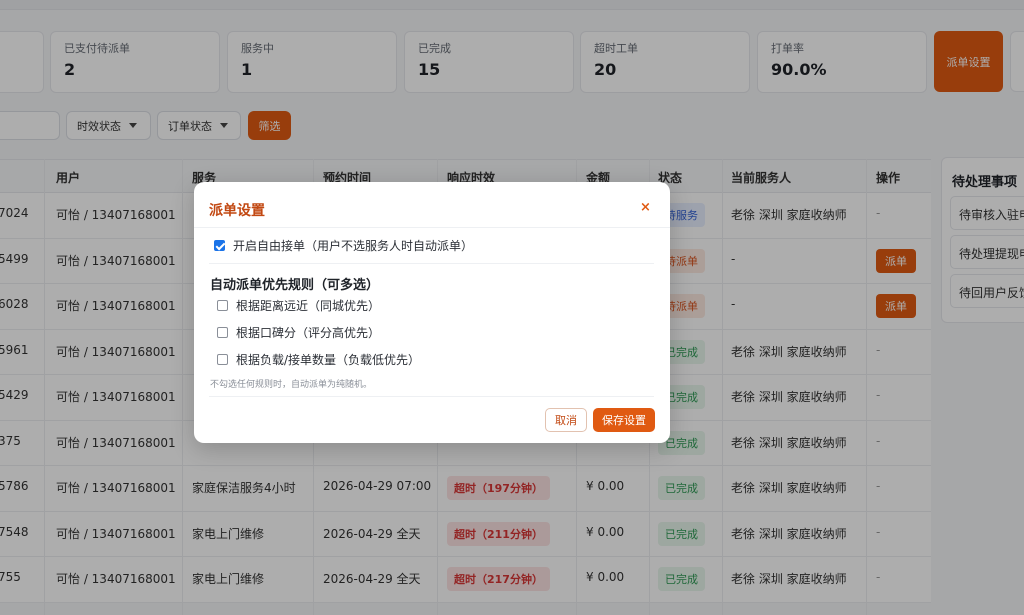 This screenshot has width=1024, height=615. What do you see at coordinates (291, 385) in the screenshot?
I see `rules-hint: 不勾选任何规则时，自动派单为纯随机。` at bounding box center [291, 385].